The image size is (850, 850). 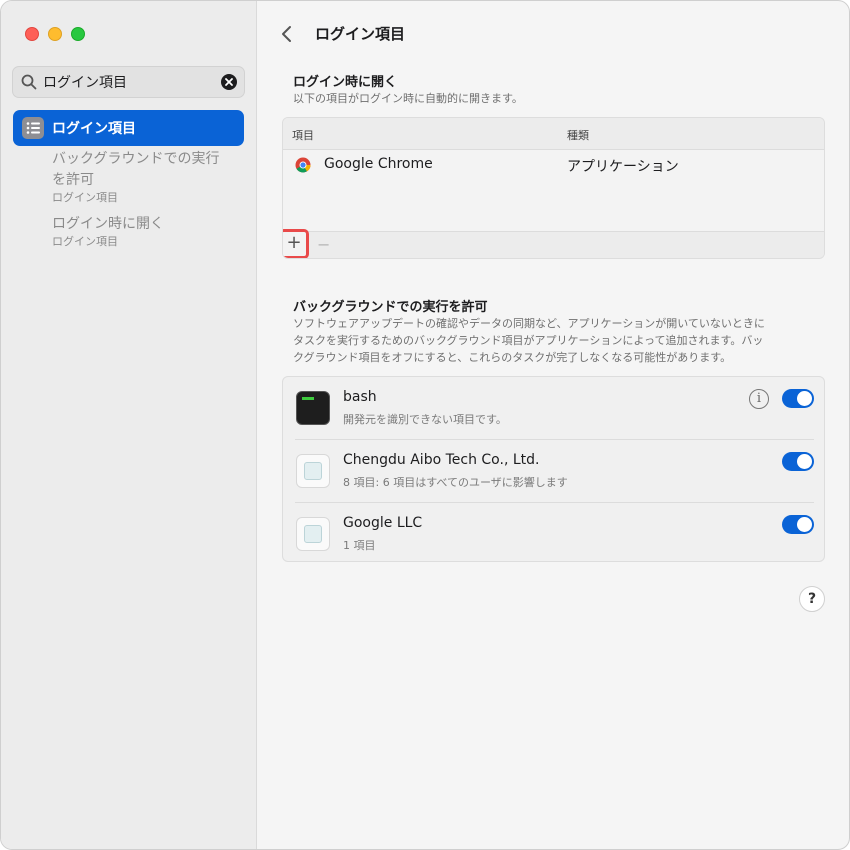 I want to click on list-item: Google LLC 1 項目, so click(x=554, y=534).